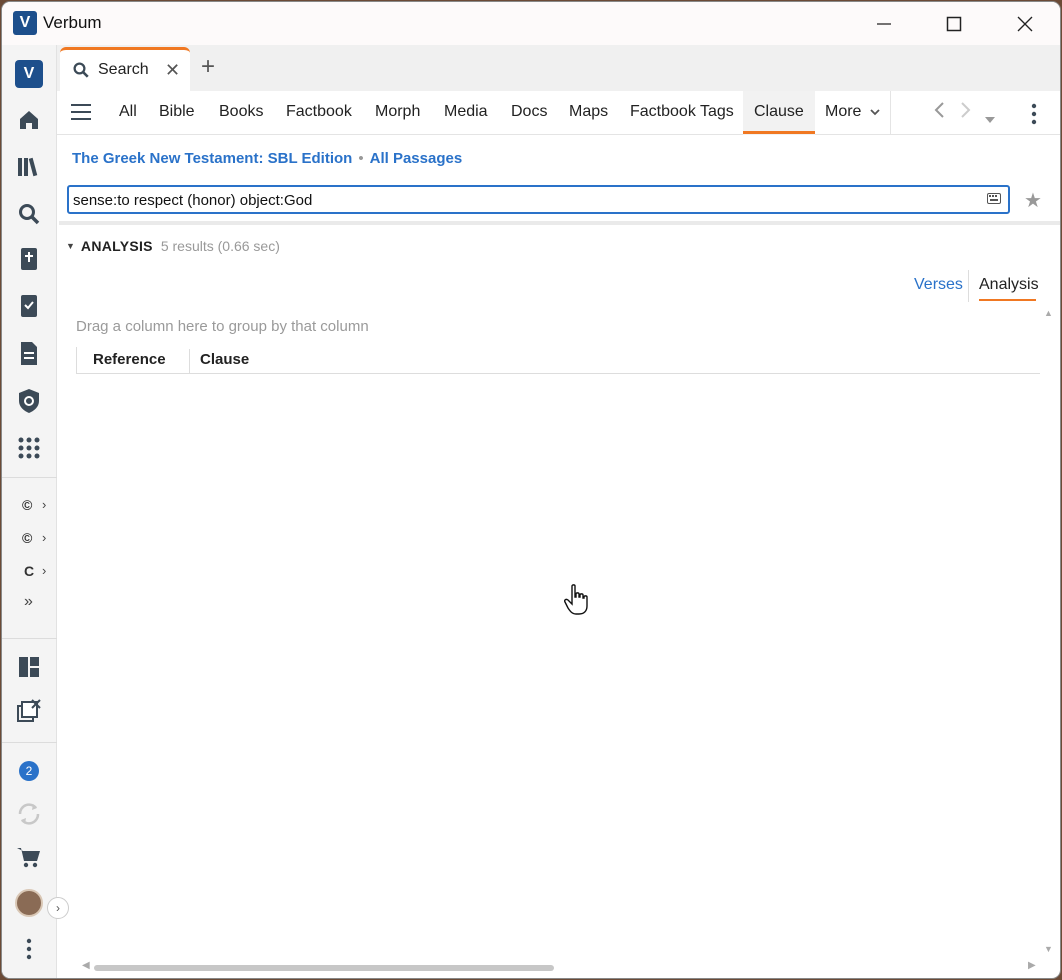 Image resolution: width=1062 pixels, height=980 pixels. I want to click on documents-button, so click(29, 354).